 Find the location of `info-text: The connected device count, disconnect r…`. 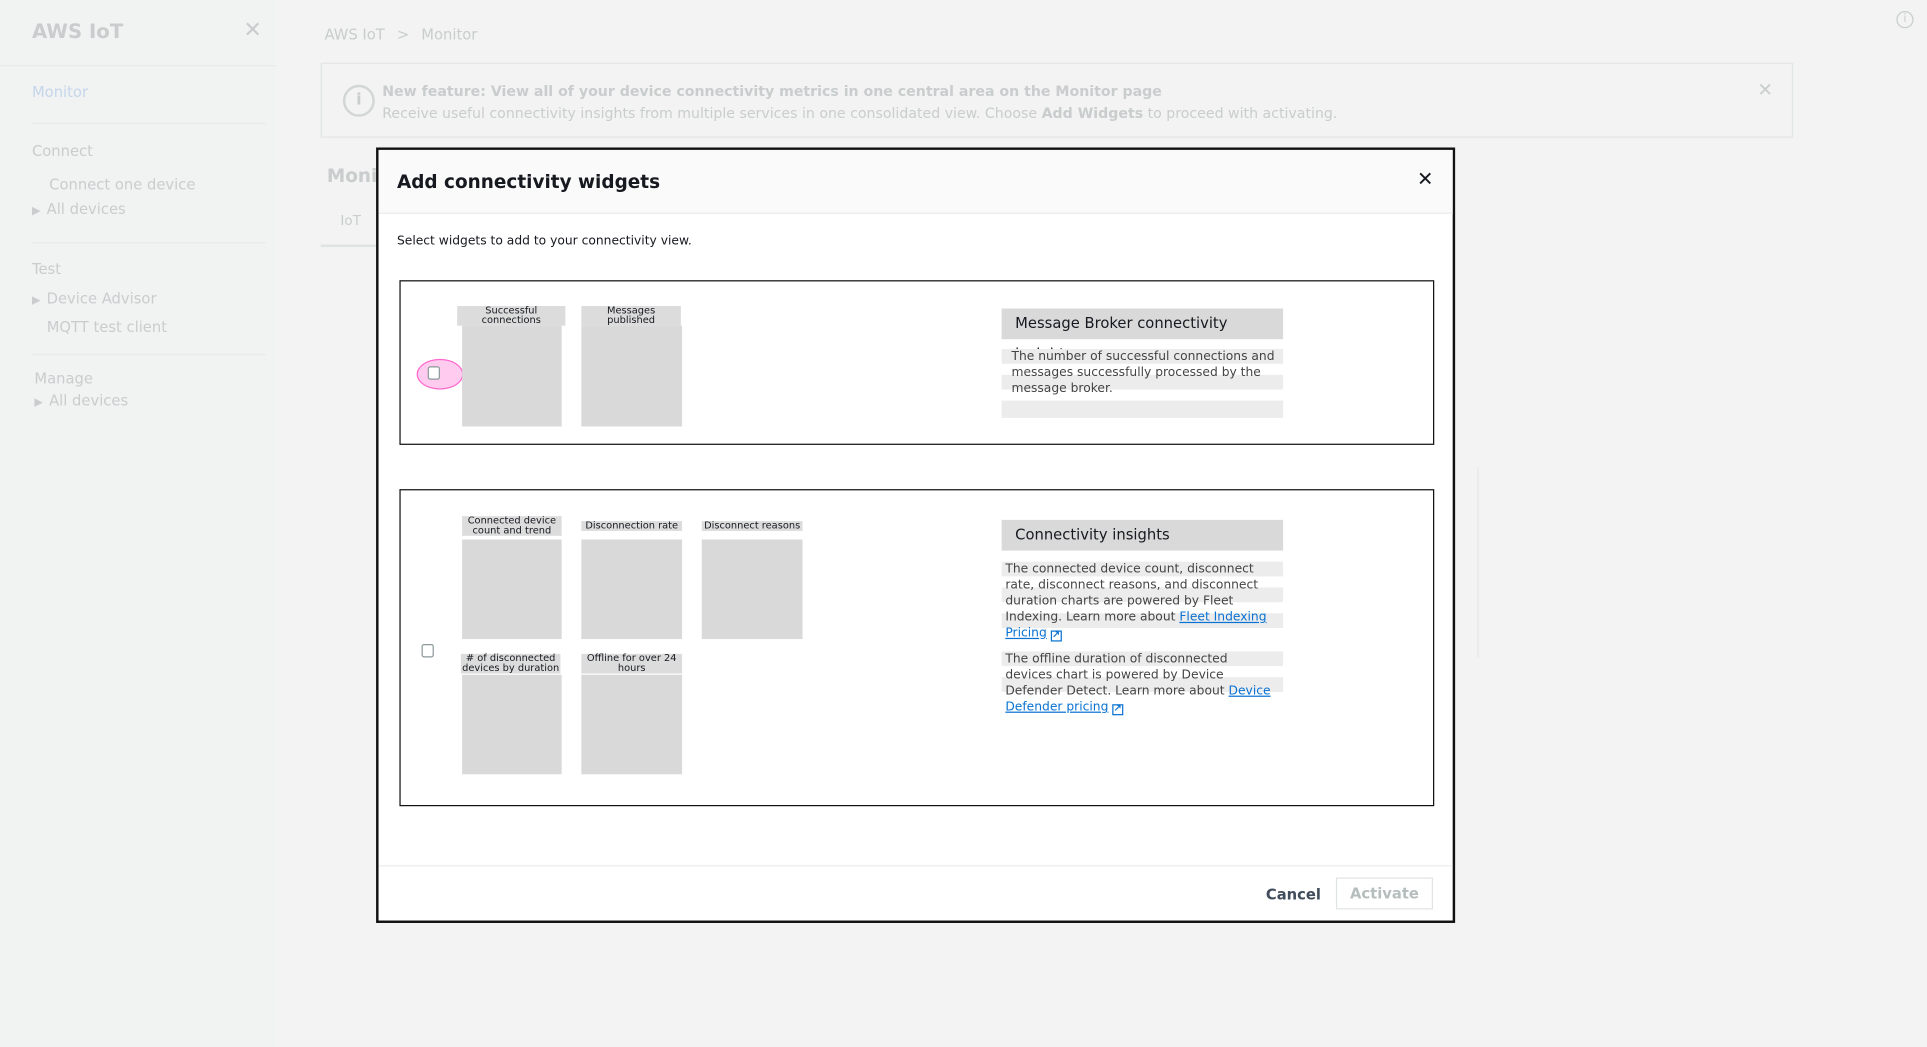

info-text: The connected device count, disconnect r… is located at coordinates (1136, 602).